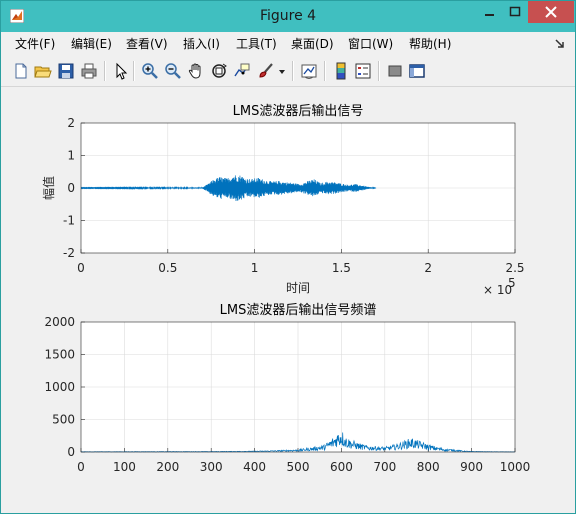 The image size is (576, 514). Describe the element at coordinates (167, 467) in the screenshot. I see `x-tick-label: 200` at that location.